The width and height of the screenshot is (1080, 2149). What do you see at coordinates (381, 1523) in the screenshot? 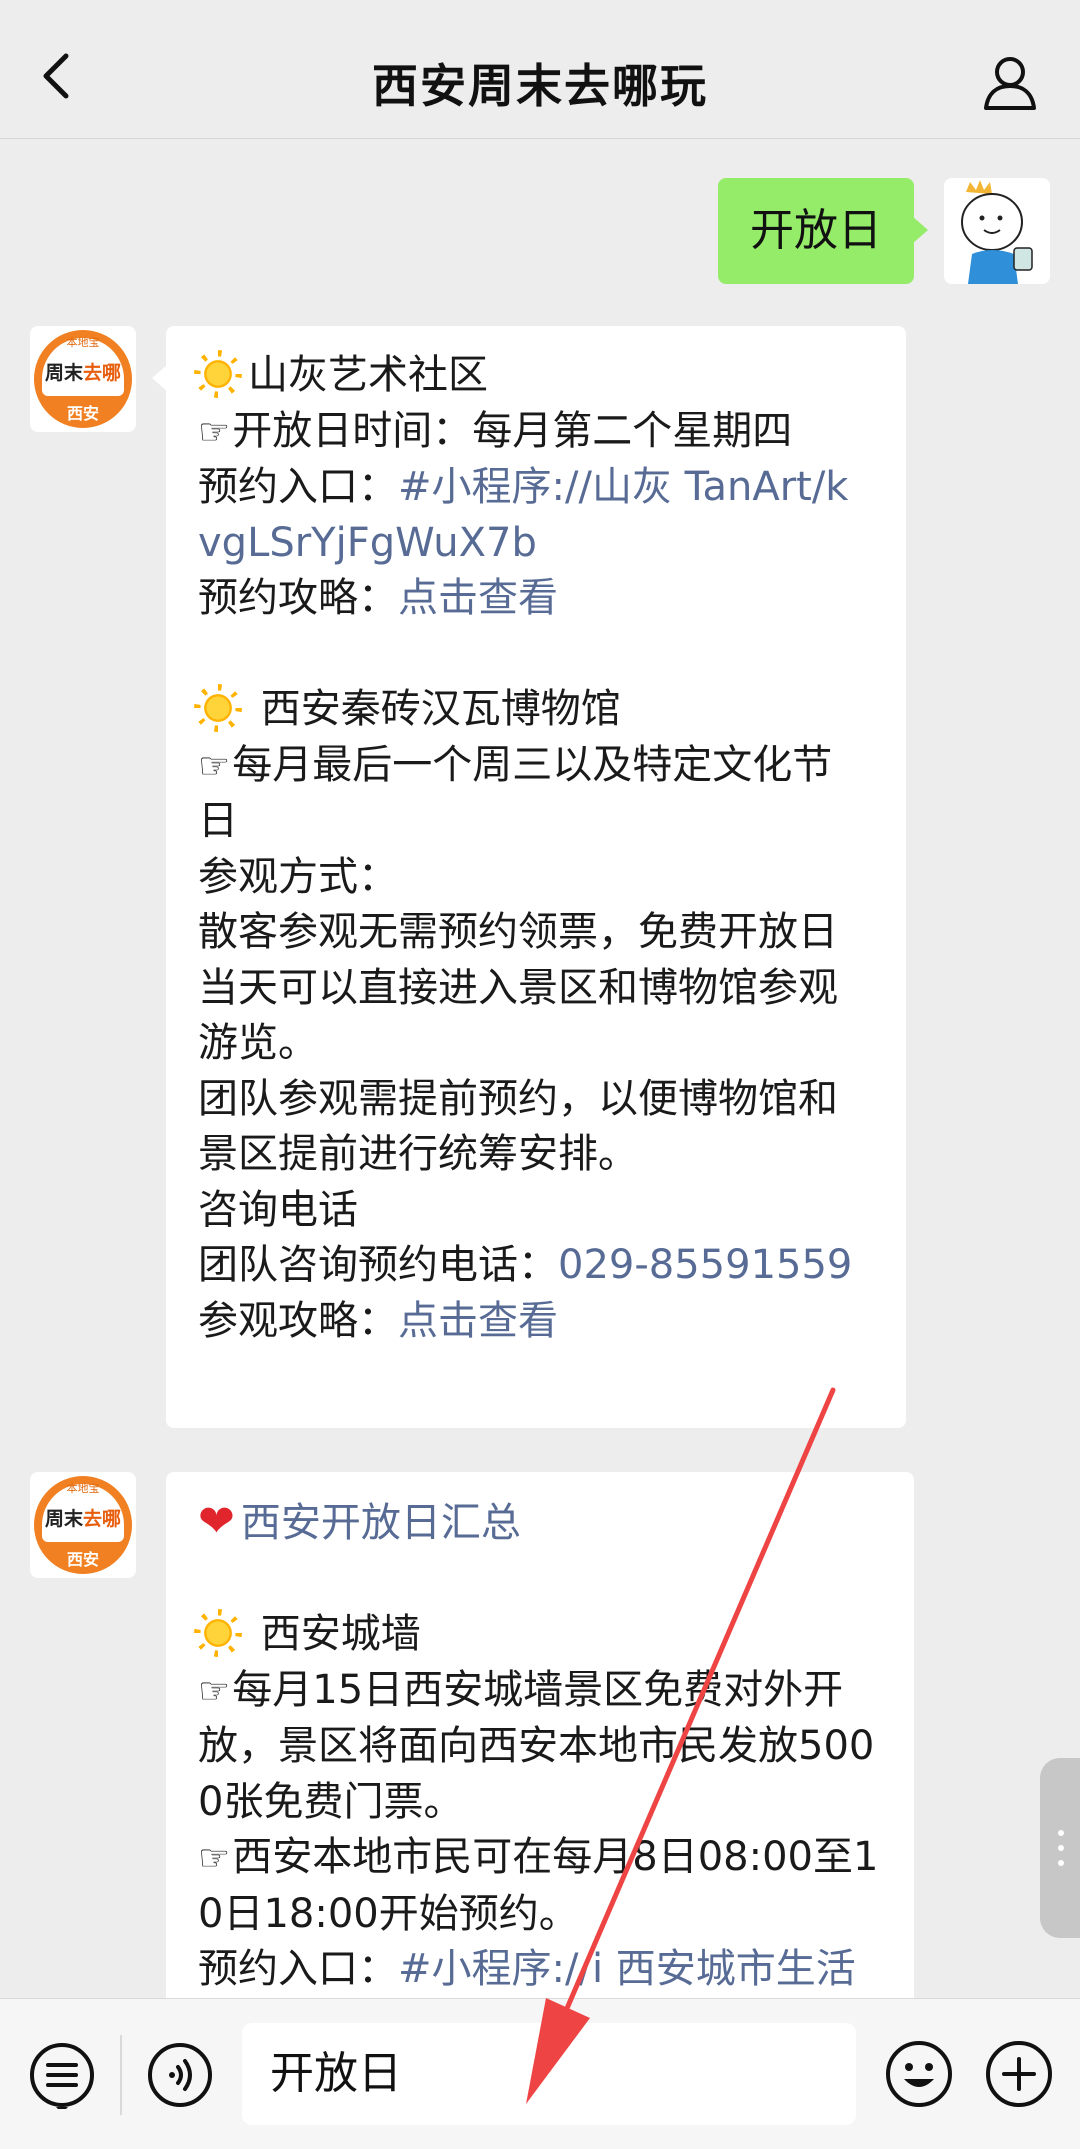
I see `summary-link: 西安开放日汇总` at bounding box center [381, 1523].